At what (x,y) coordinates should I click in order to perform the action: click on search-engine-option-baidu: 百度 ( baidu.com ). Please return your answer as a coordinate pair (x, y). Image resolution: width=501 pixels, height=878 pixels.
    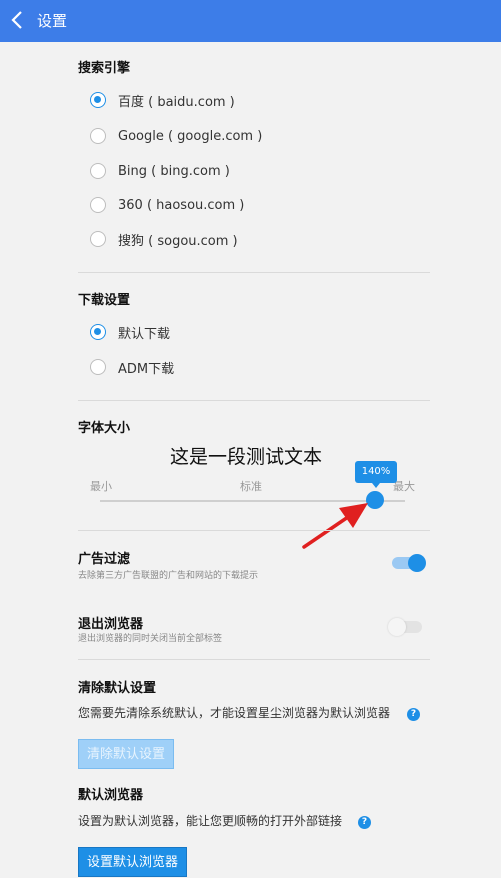
    Looking at the image, I should click on (162, 100).